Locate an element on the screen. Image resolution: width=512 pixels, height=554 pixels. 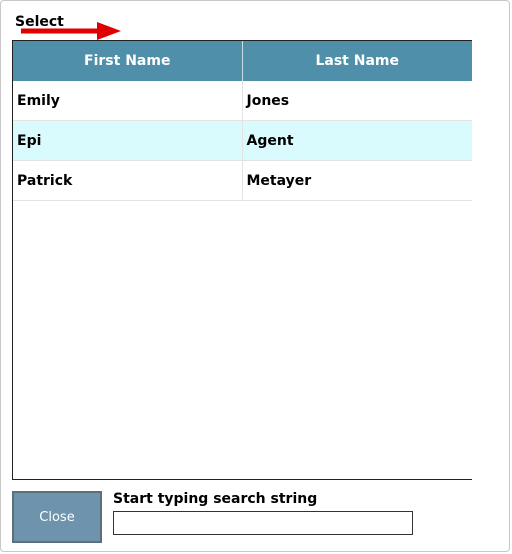
table-row: Epi Agent is located at coordinates (242, 141).